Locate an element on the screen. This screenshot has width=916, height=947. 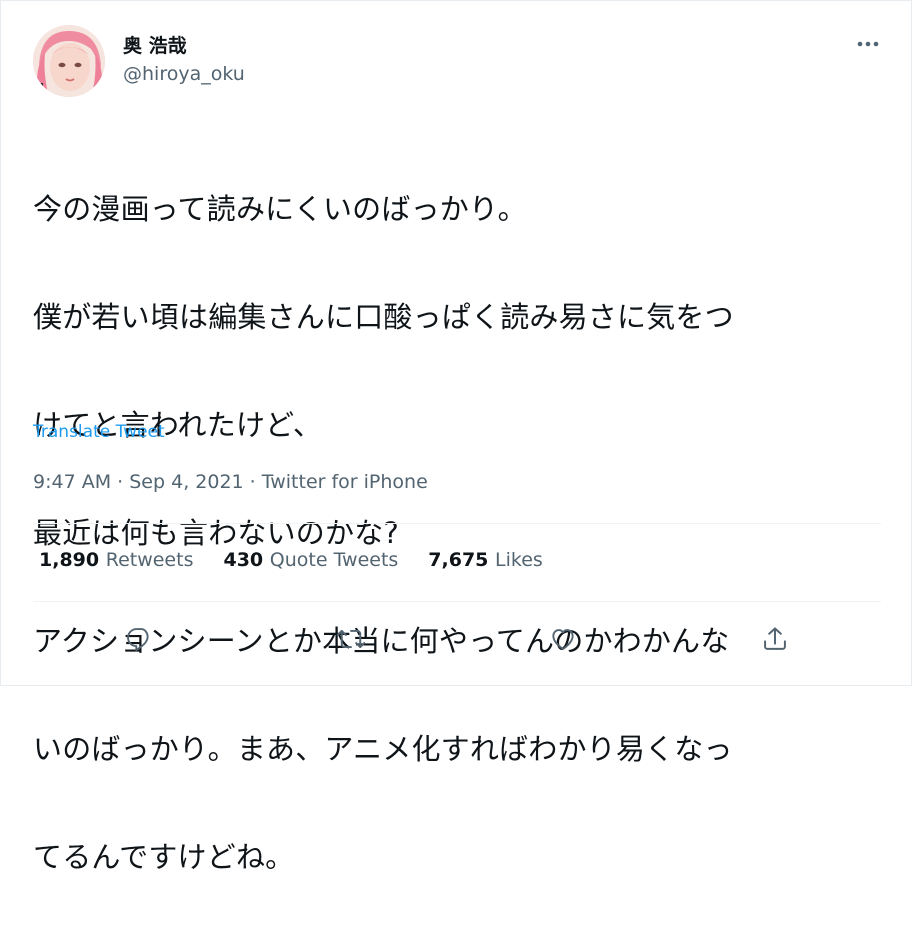
translate-tweet-link: Translate Tweet is located at coordinates (99, 432).